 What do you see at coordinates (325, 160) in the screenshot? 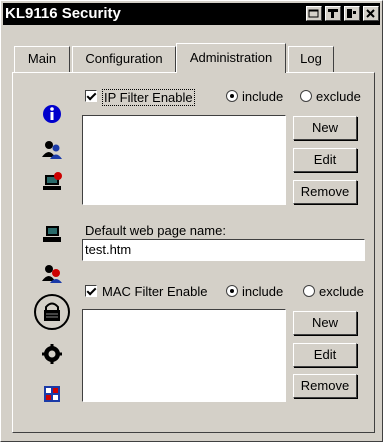
I see `ip-edit-button: Edit` at bounding box center [325, 160].